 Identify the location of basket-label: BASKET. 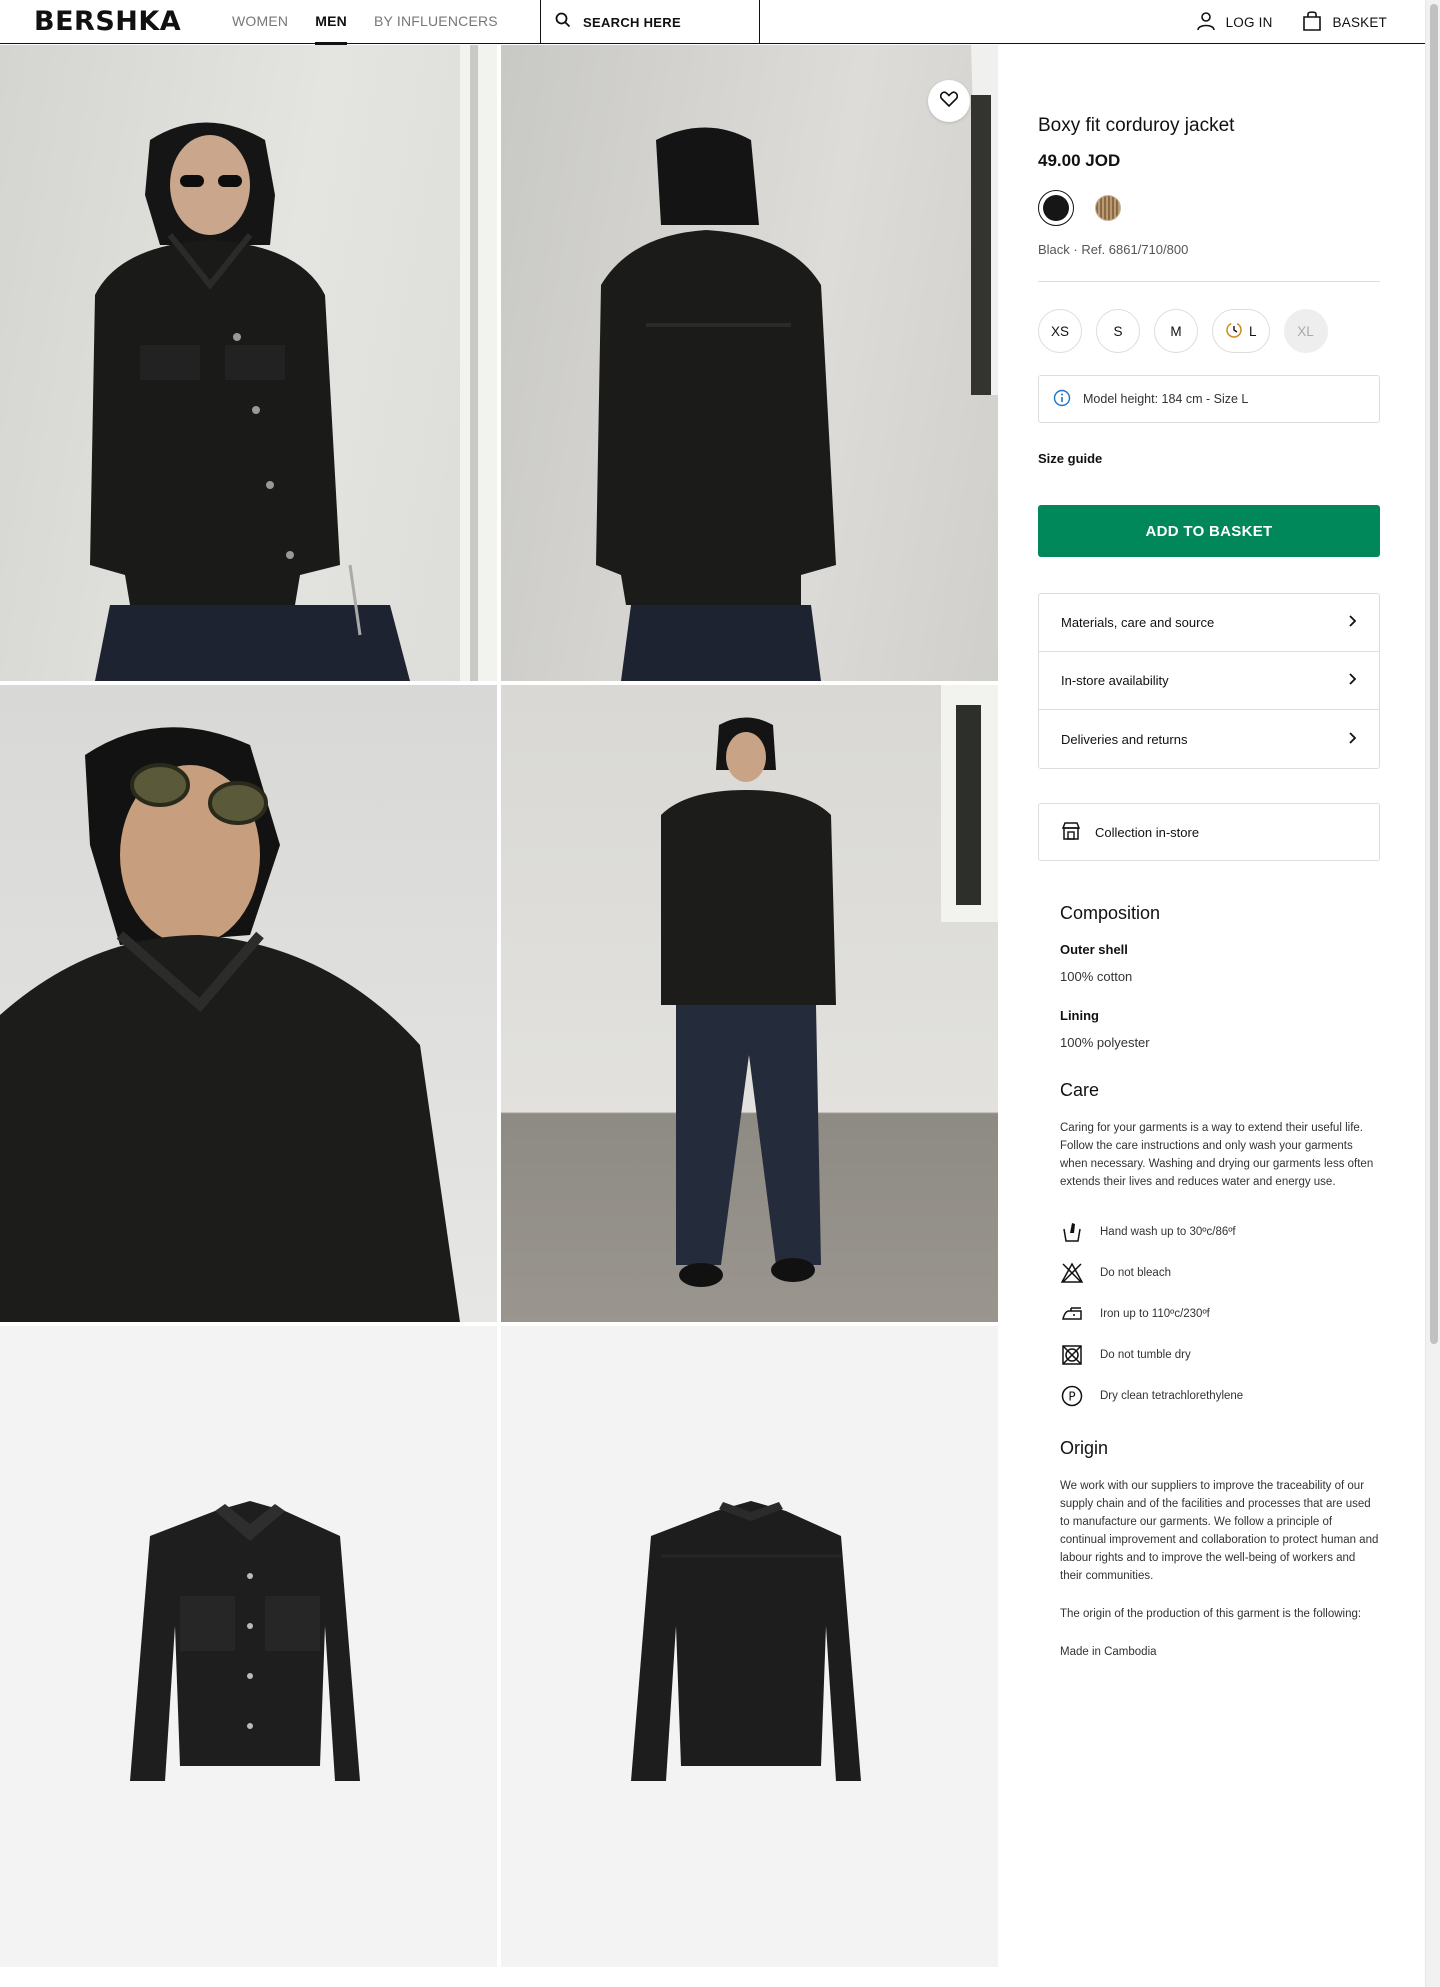
(1359, 22).